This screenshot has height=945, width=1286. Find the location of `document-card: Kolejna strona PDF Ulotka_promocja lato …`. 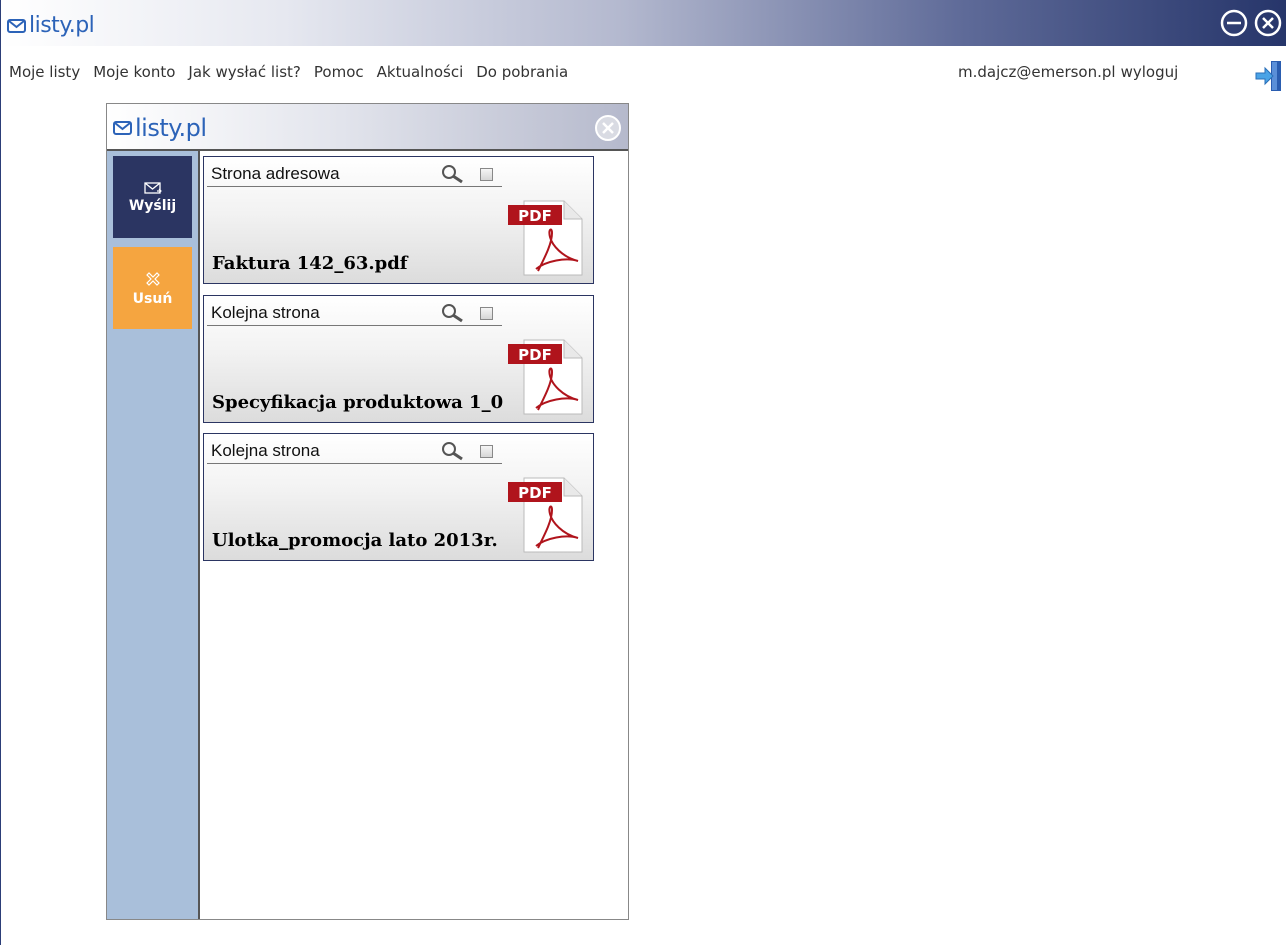

document-card: Kolejna strona PDF Ulotka_promocja lato … is located at coordinates (398, 497).